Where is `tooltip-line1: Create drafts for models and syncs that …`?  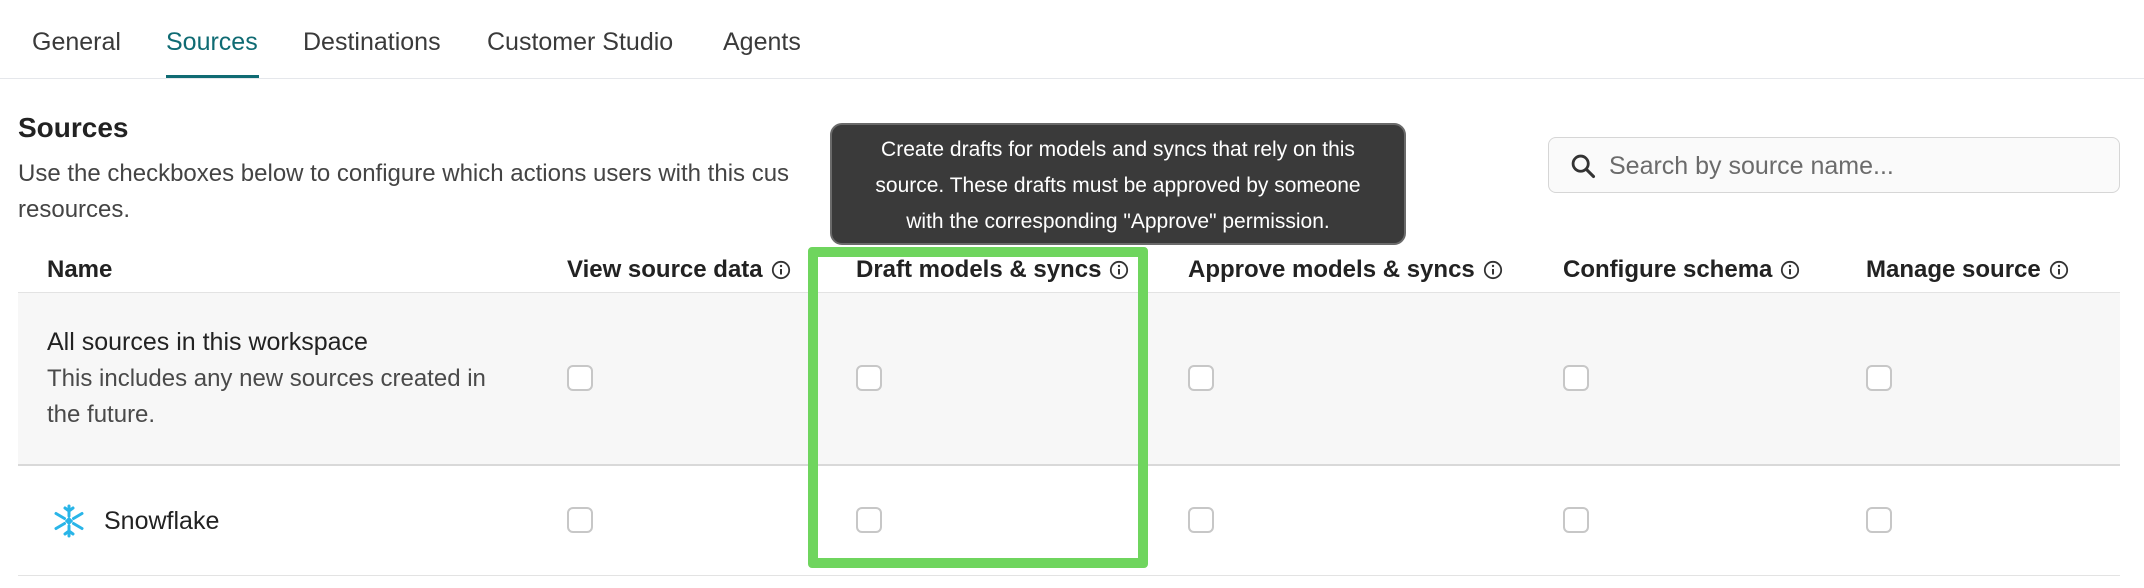
tooltip-line1: Create drafts for models and syncs that … is located at coordinates (1118, 149).